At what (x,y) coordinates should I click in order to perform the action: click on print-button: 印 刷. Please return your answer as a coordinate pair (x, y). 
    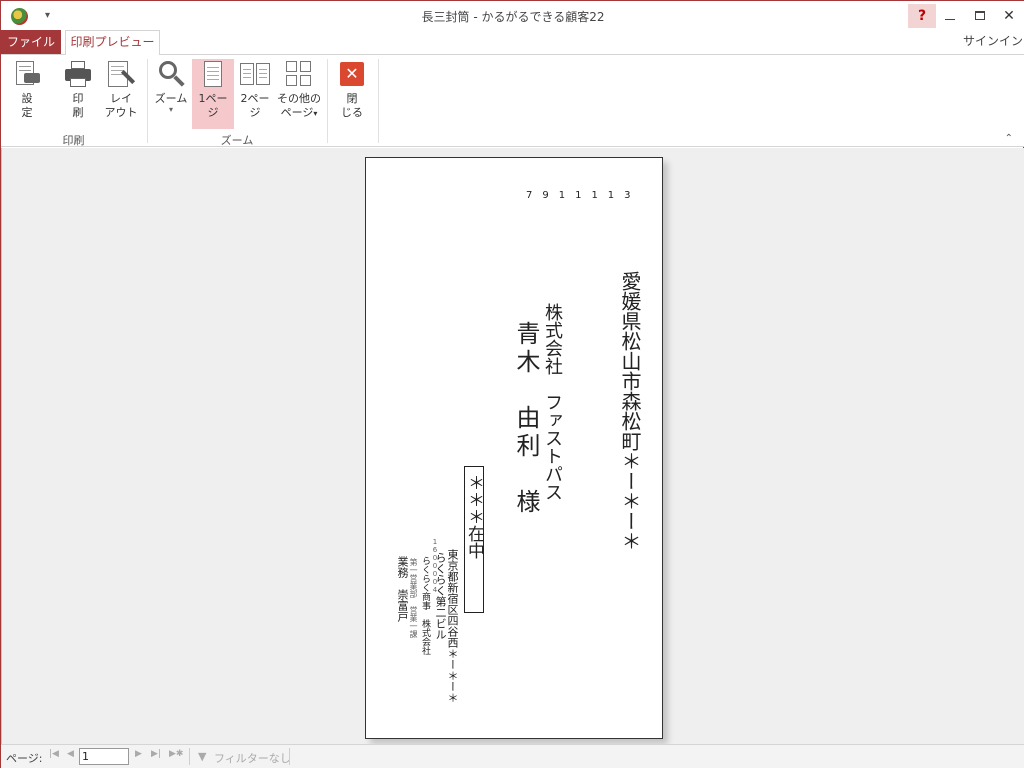
    Looking at the image, I should click on (78, 94).